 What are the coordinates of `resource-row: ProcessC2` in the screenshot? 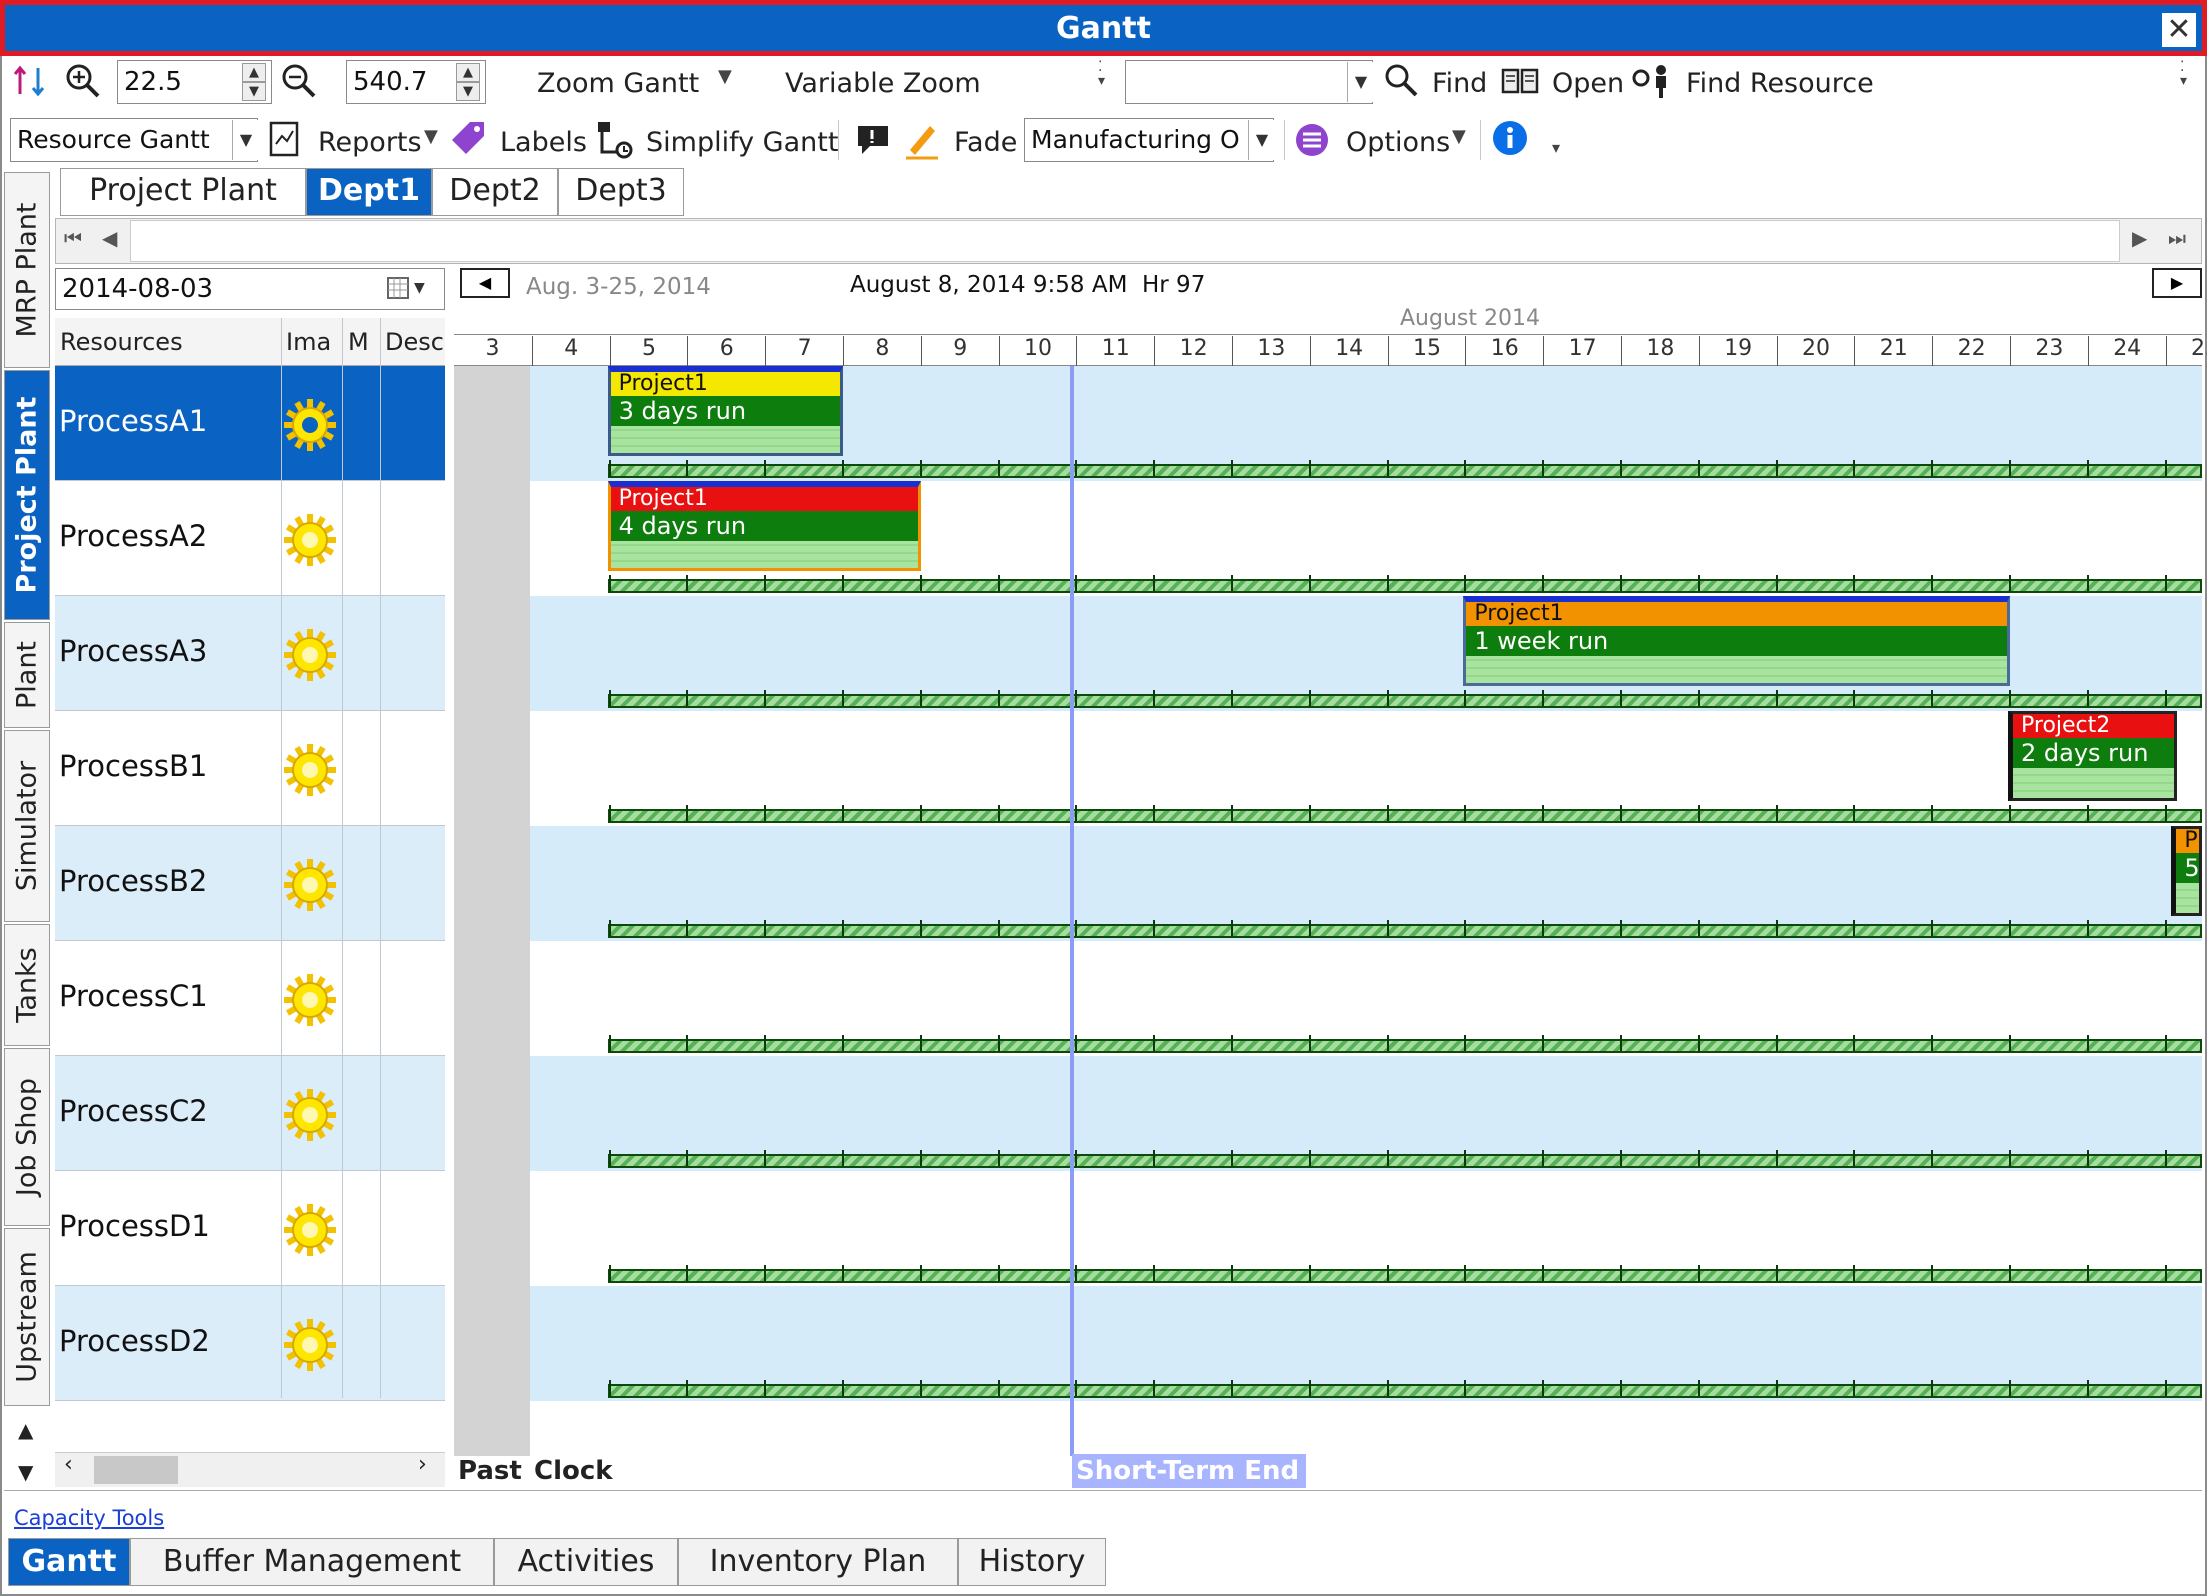 It's located at (250, 1113).